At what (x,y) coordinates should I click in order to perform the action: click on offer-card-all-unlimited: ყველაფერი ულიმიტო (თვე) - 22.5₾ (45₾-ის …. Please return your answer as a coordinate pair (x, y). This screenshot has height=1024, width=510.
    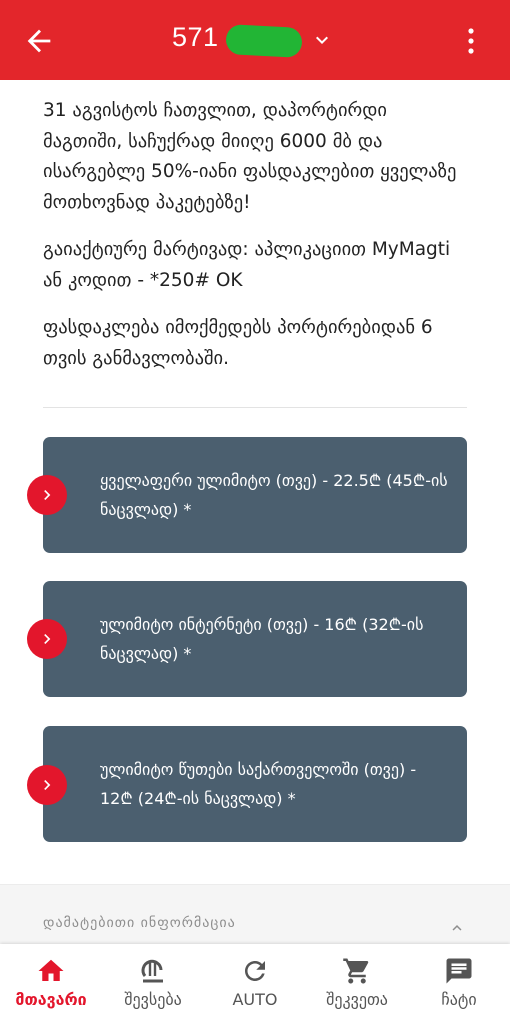
    Looking at the image, I should click on (255, 495).